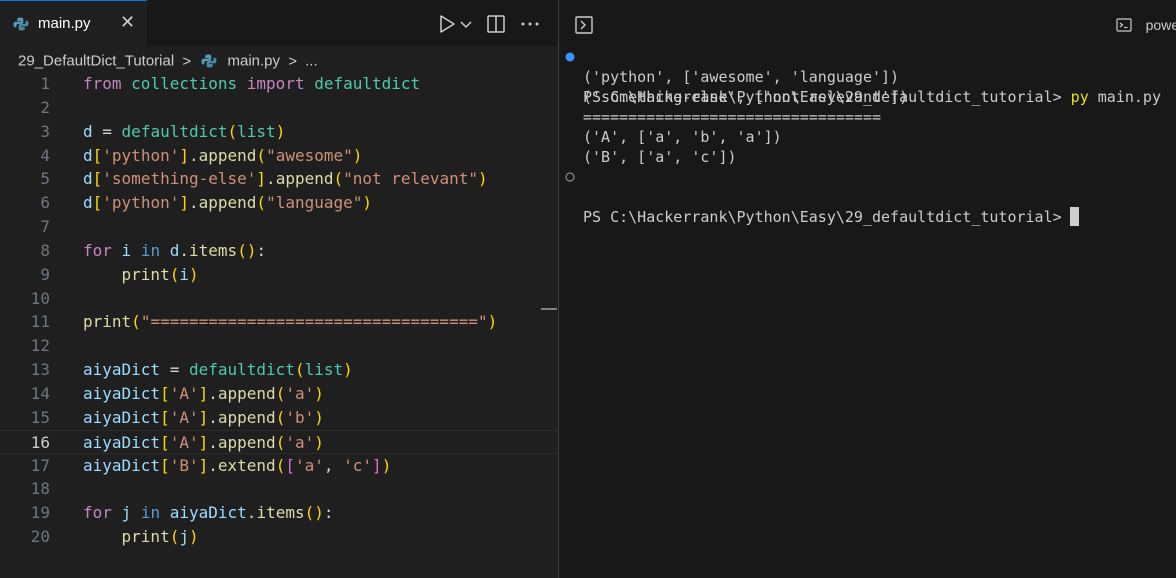 This screenshot has width=1176, height=578. What do you see at coordinates (45, 131) in the screenshot?
I see `line-number: 3` at bounding box center [45, 131].